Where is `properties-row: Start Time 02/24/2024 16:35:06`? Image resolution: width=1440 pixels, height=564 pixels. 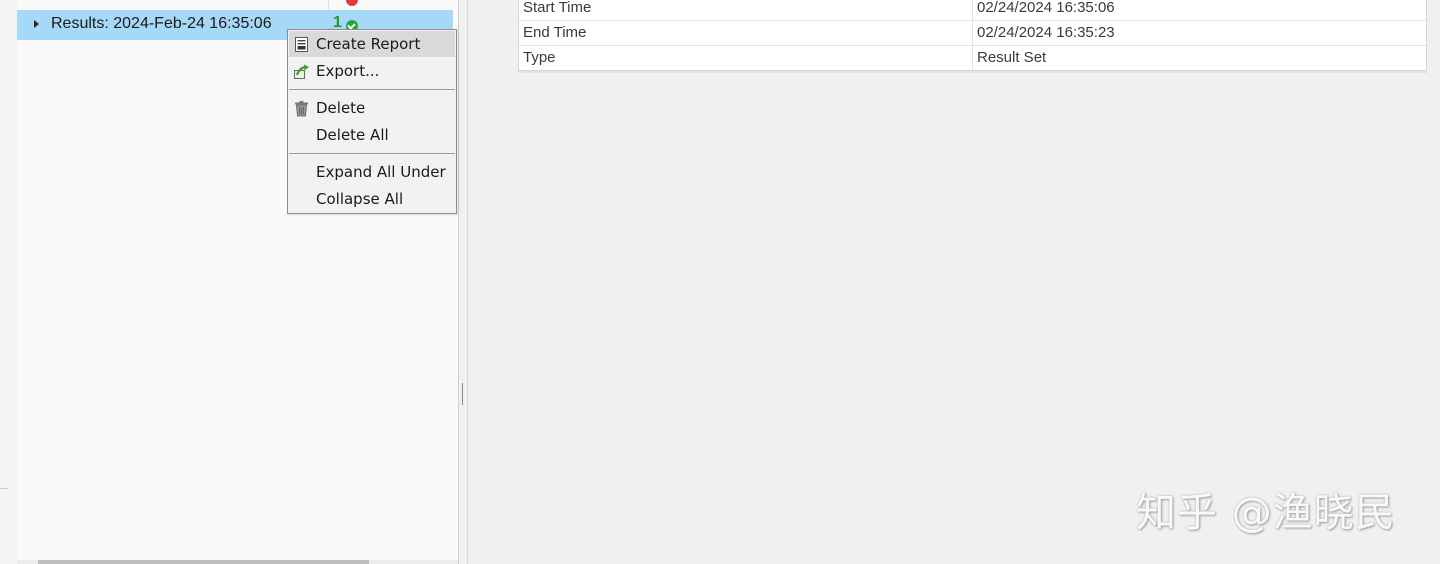
properties-row: Start Time 02/24/2024 16:35:06 is located at coordinates (972, 10).